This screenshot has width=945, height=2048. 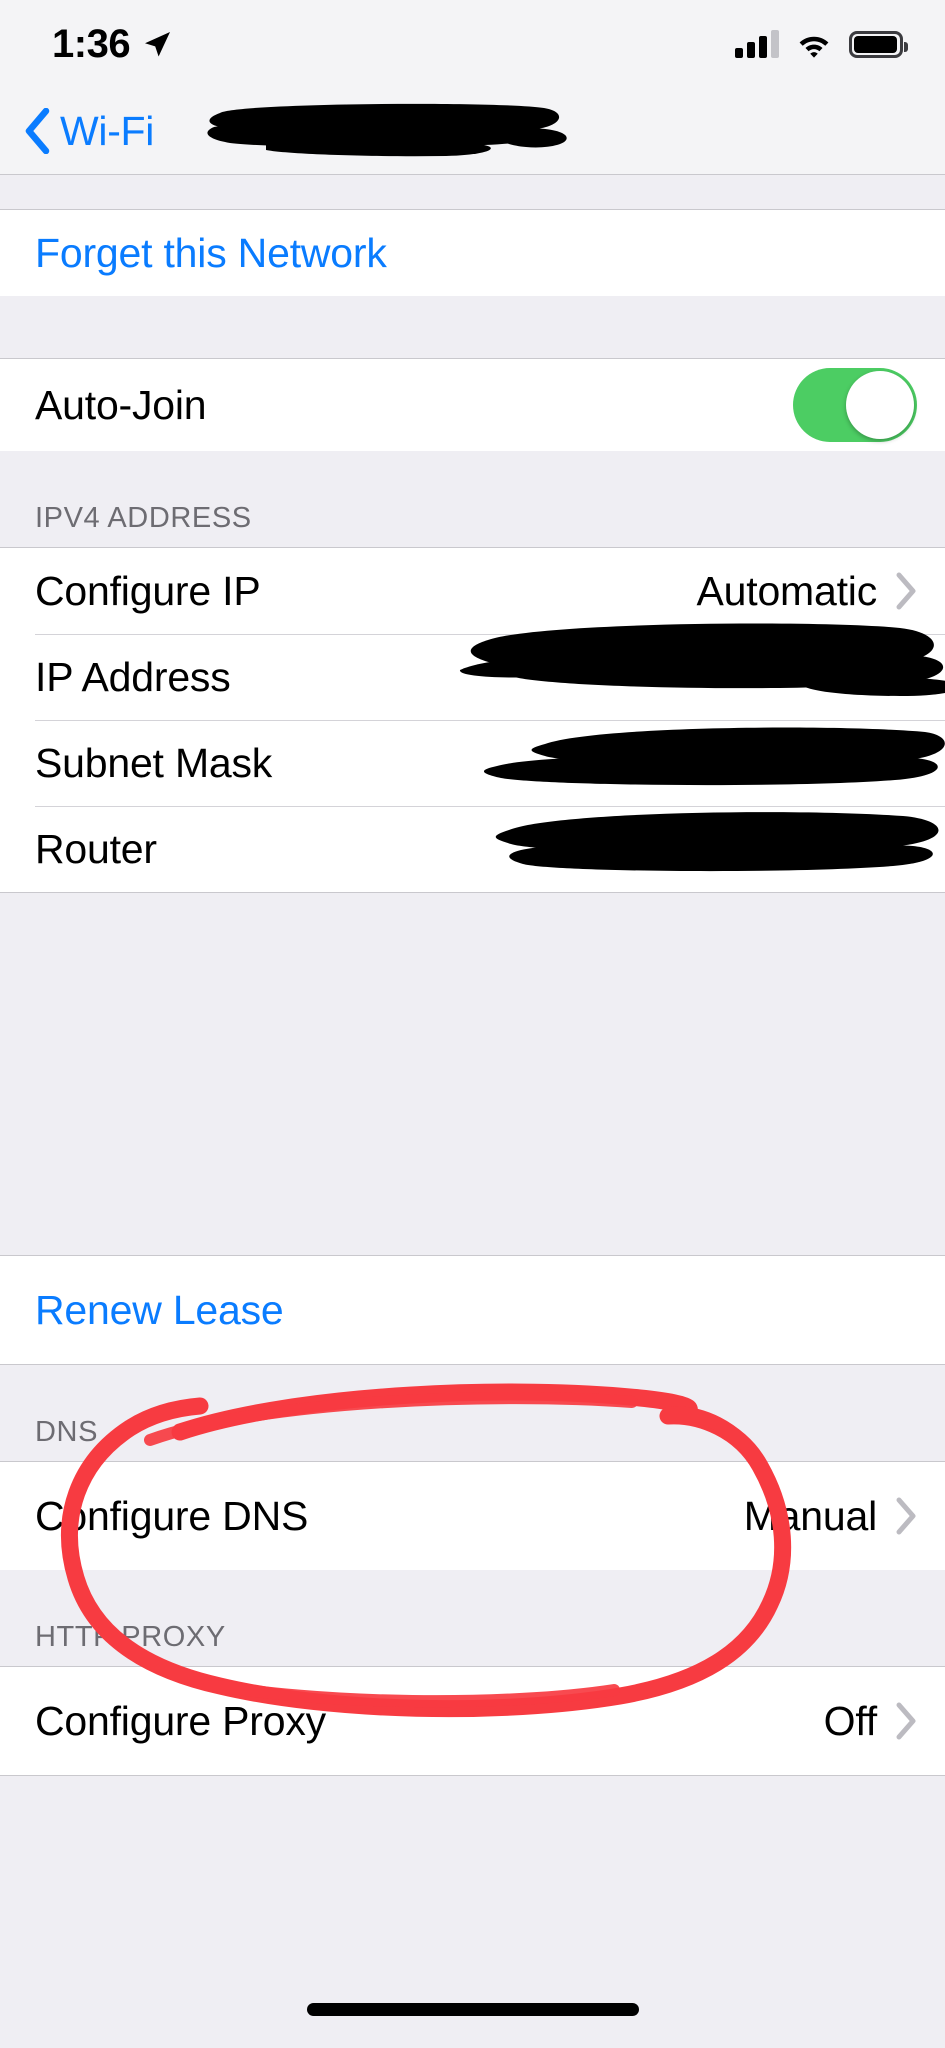 What do you see at coordinates (757, 44) in the screenshot?
I see `cellular-signal-icon` at bounding box center [757, 44].